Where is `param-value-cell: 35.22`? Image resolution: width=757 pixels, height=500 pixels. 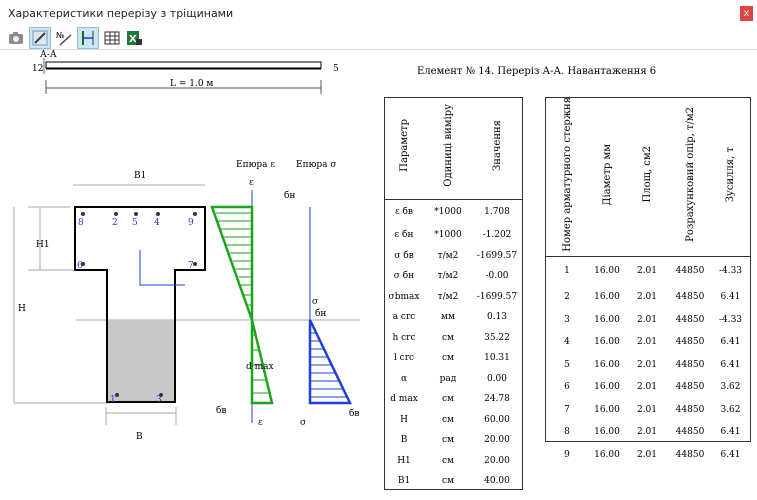 param-value-cell: 35.22 is located at coordinates (497, 337).